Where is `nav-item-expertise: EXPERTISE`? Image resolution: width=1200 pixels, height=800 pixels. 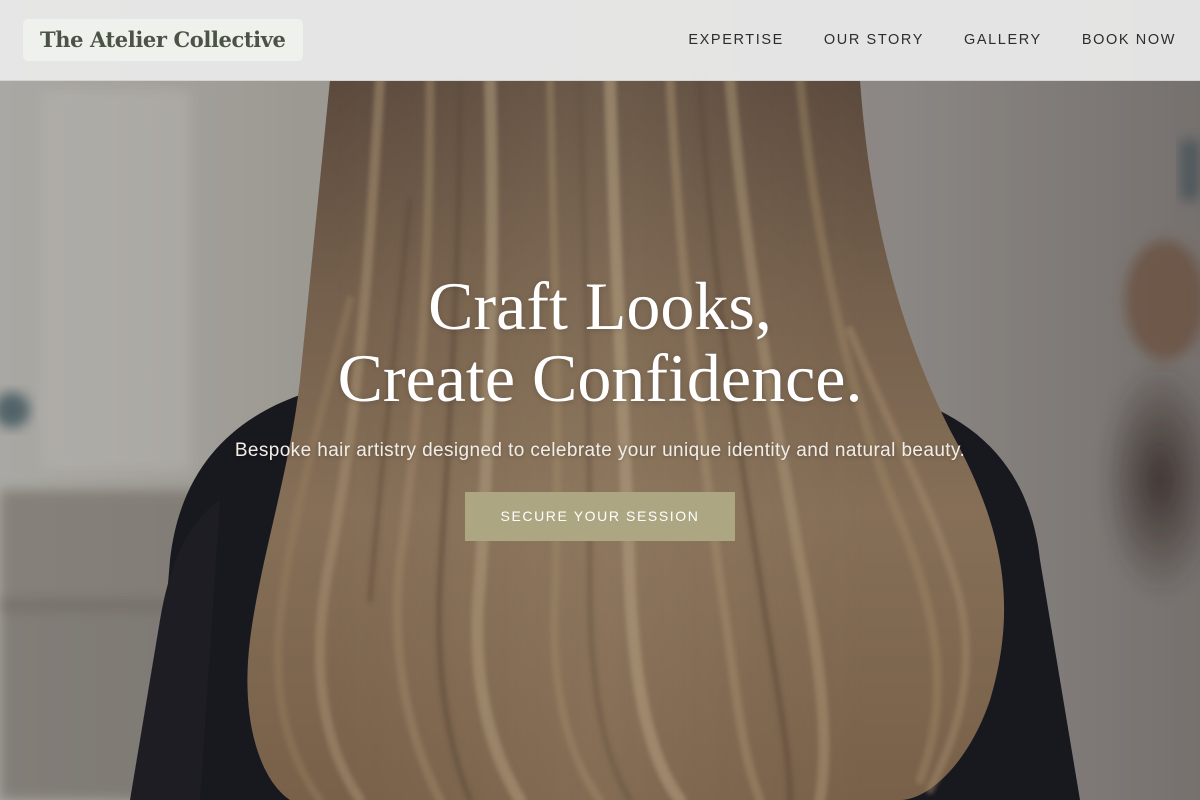 nav-item-expertise: EXPERTISE is located at coordinates (736, 40).